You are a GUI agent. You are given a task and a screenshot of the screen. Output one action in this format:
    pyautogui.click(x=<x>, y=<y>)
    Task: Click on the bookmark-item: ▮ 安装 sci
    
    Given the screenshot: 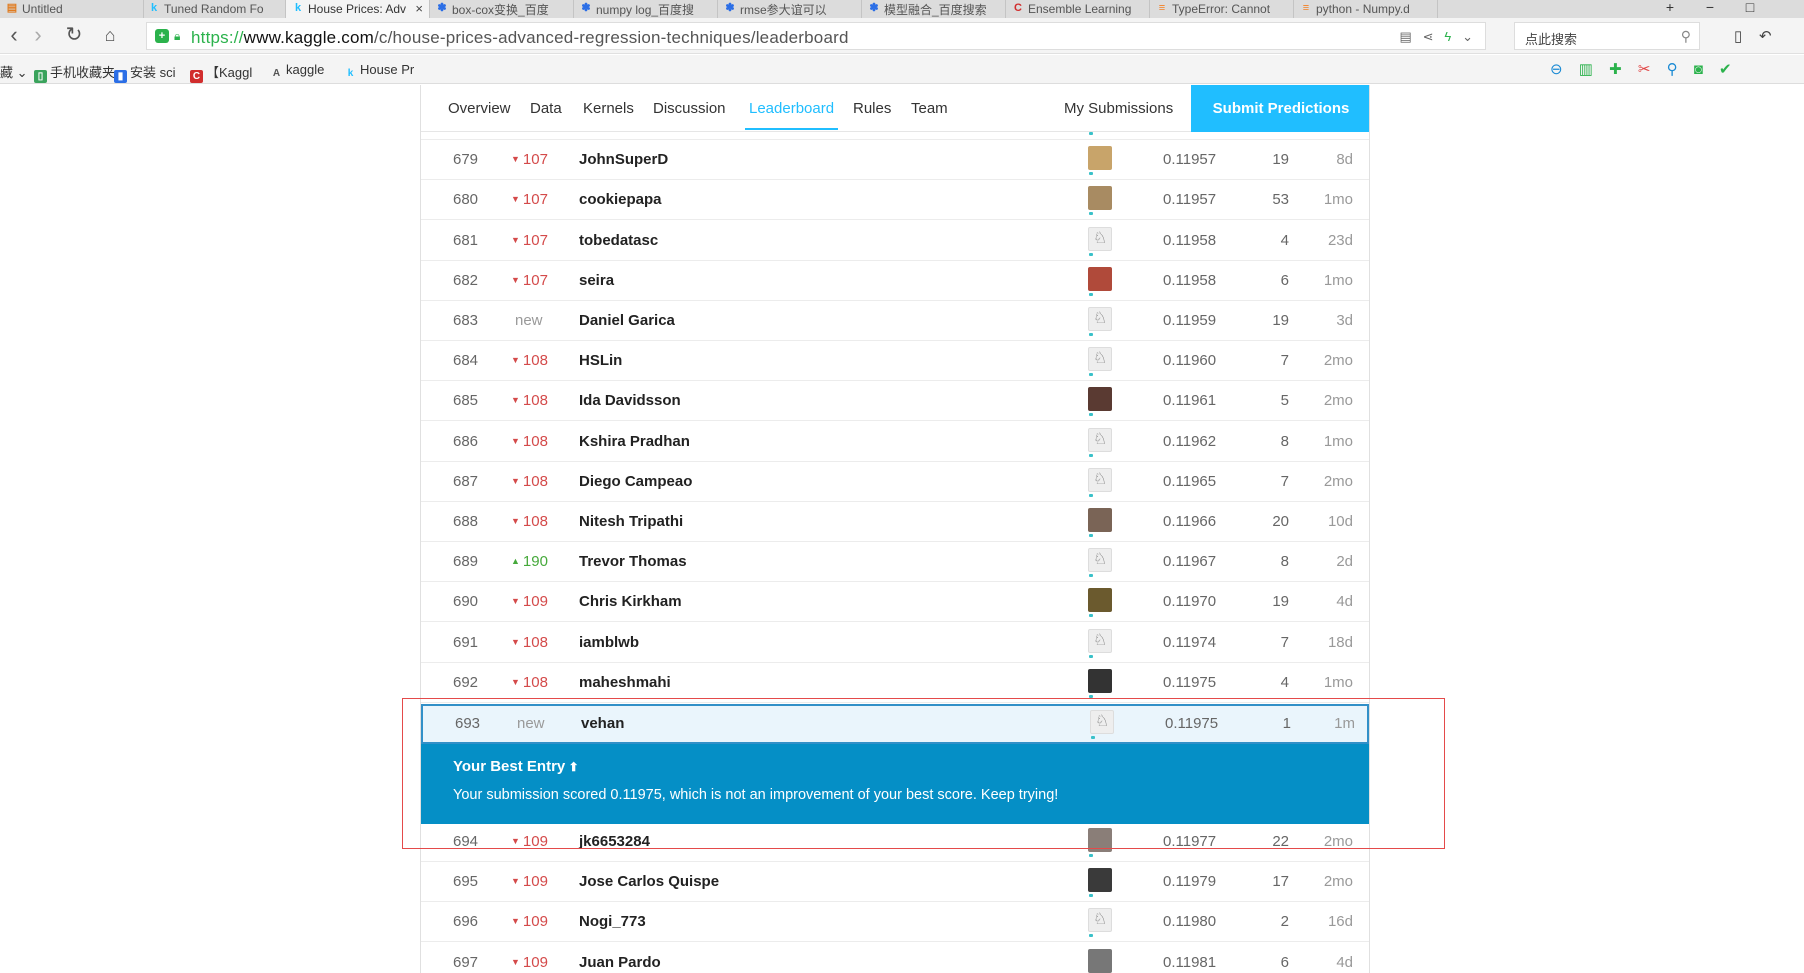 What is the action you would take?
    pyautogui.click(x=145, y=72)
    